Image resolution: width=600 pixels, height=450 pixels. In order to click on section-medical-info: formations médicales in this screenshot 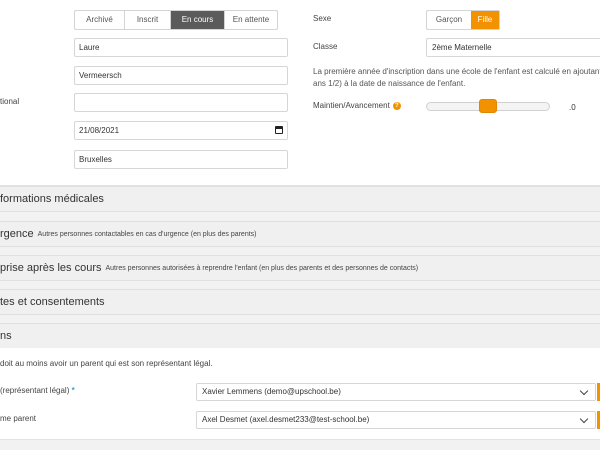, I will do `click(300, 199)`.